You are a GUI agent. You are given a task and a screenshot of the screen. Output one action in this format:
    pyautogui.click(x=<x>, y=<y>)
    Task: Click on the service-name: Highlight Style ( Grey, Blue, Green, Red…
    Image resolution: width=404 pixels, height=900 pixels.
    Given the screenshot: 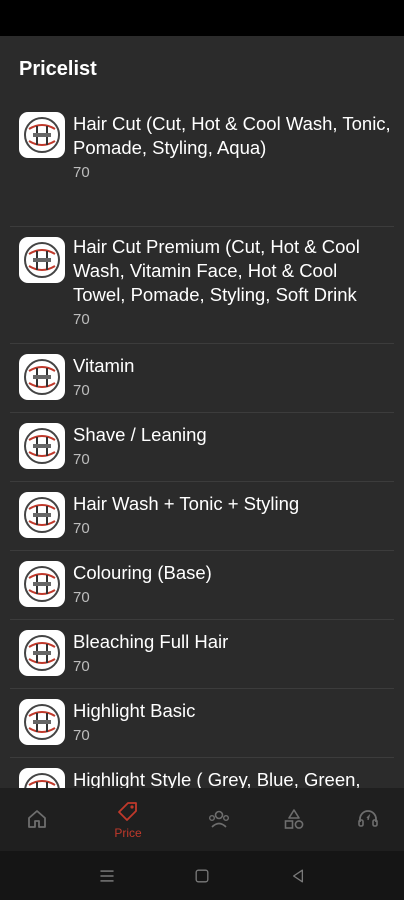 What is the action you would take?
    pyautogui.click(x=217, y=778)
    